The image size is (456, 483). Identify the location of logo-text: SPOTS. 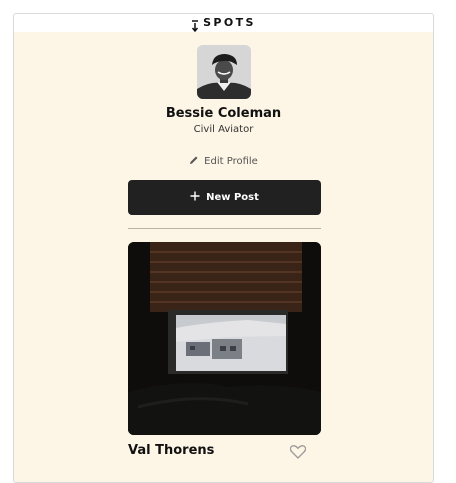
(229, 22).